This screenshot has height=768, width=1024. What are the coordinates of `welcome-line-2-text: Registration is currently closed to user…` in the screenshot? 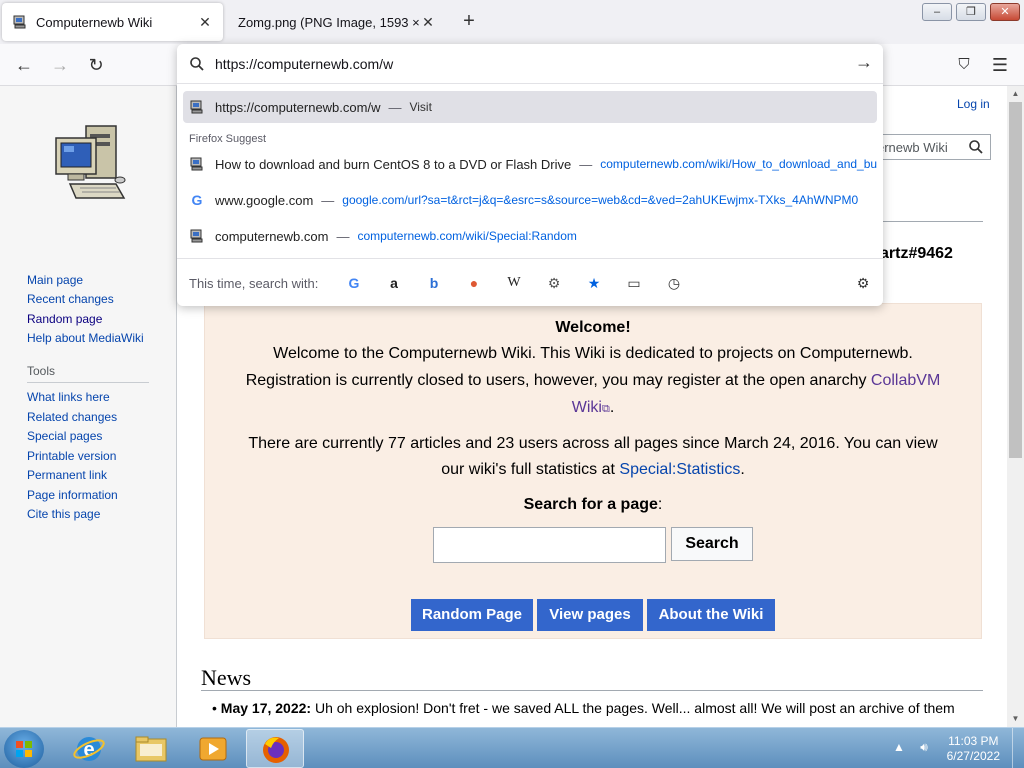 It's located at (558, 380).